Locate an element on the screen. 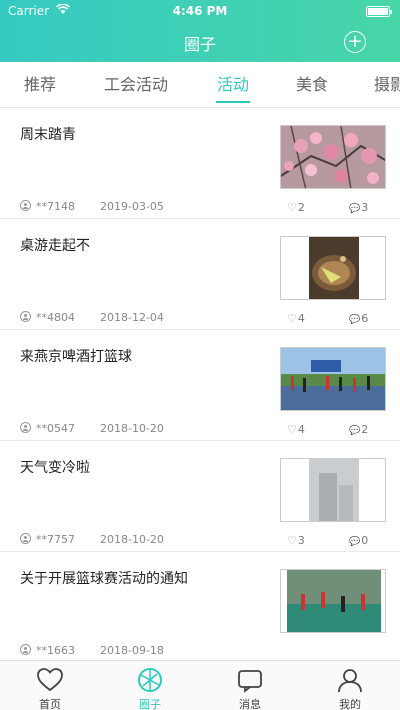 The height and width of the screenshot is (710, 400). comment-count: 💬0 is located at coordinates (358, 540).